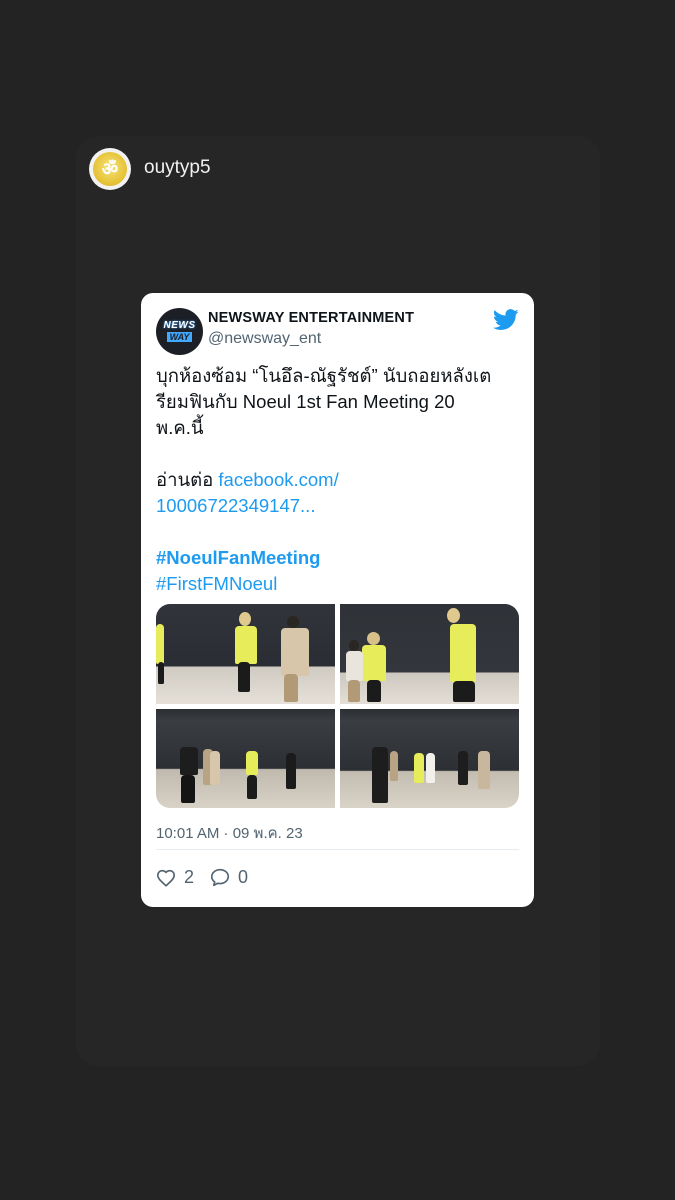 The height and width of the screenshot is (1200, 675). I want to click on story-header: ॐ ouytyp5, so click(338, 168).